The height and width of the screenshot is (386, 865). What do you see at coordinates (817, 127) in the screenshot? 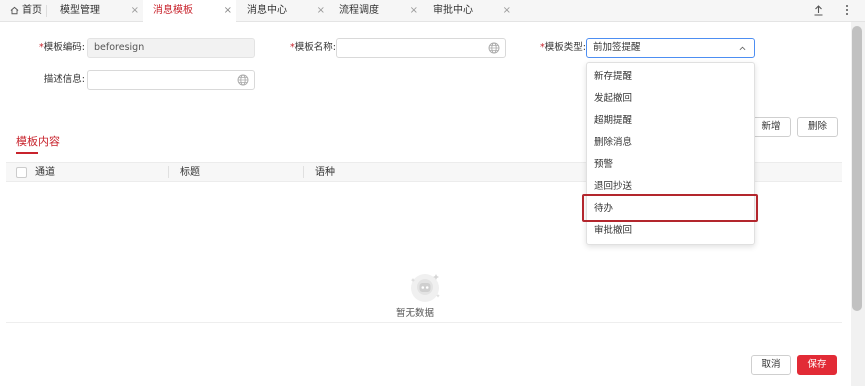
I see `delete-button: 删除` at bounding box center [817, 127].